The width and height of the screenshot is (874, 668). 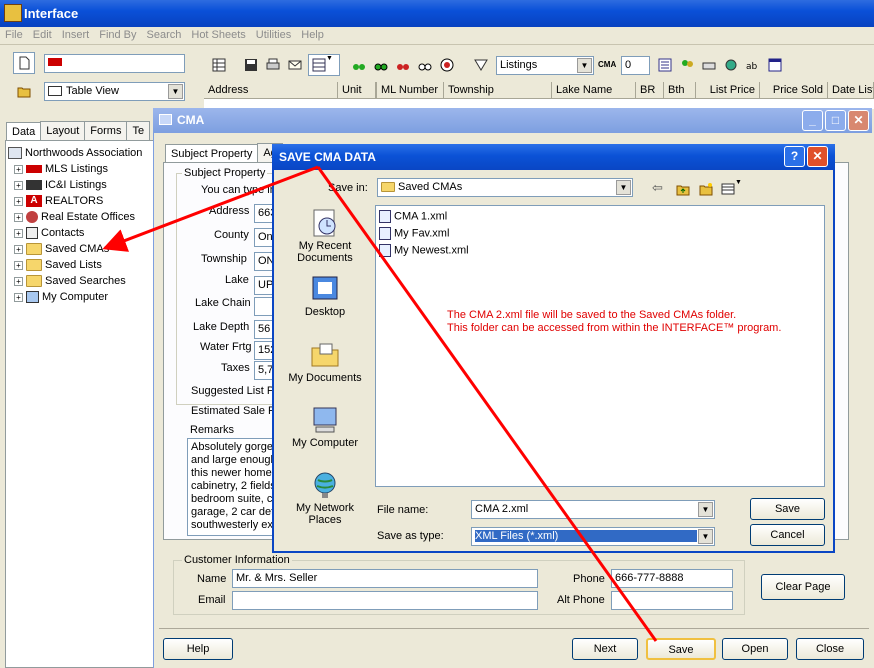 What do you see at coordinates (605, 649) in the screenshot?
I see `next-button: Next` at bounding box center [605, 649].